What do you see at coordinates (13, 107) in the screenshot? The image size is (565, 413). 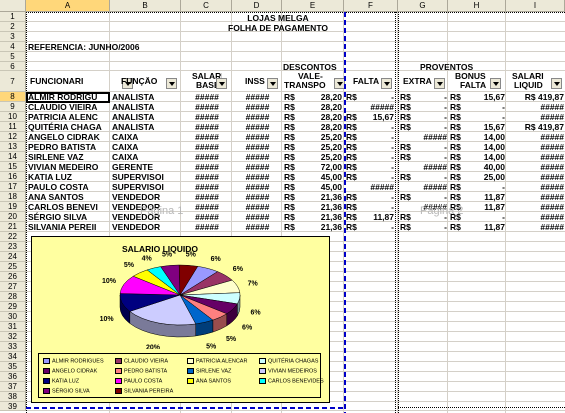 I see `row-header-9: 9` at bounding box center [13, 107].